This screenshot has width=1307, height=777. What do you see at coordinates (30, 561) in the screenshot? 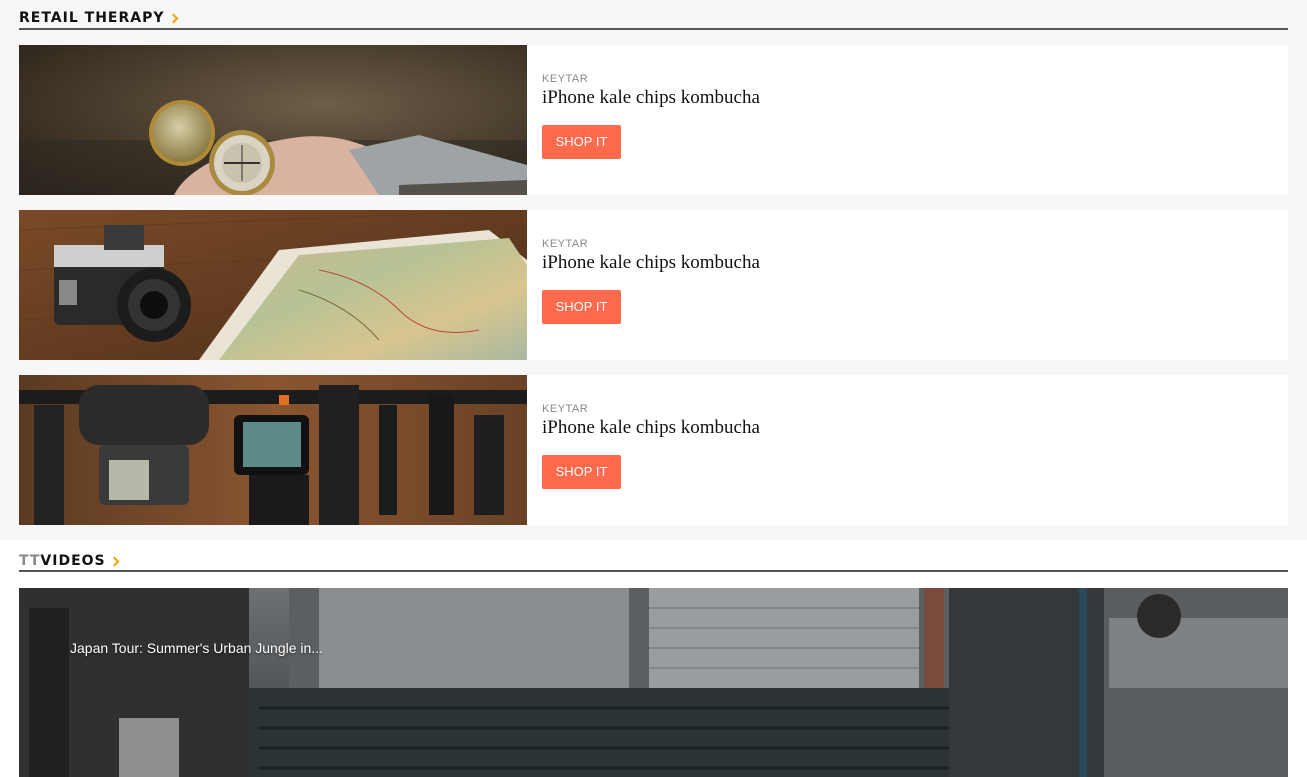
I see `section-title-prefix: TT` at bounding box center [30, 561].